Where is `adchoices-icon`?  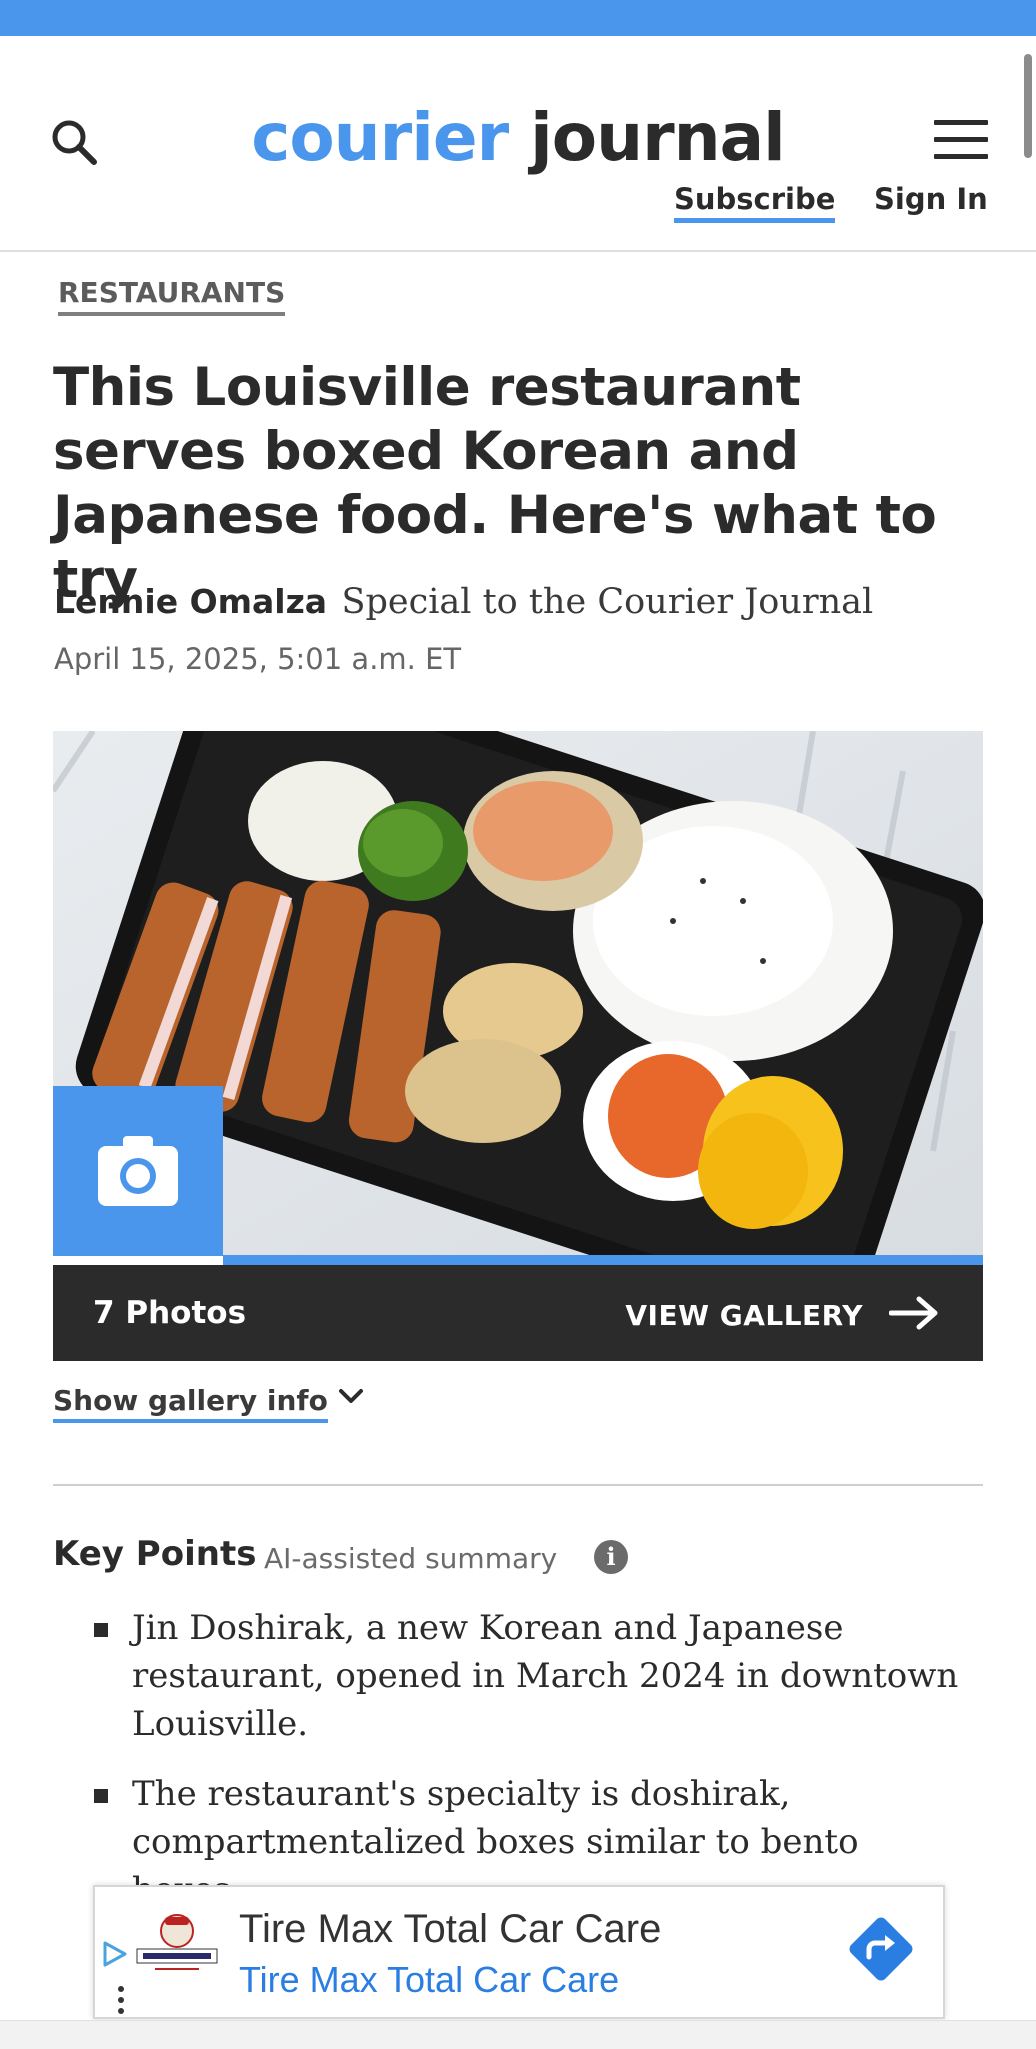 adchoices-icon is located at coordinates (114, 1954).